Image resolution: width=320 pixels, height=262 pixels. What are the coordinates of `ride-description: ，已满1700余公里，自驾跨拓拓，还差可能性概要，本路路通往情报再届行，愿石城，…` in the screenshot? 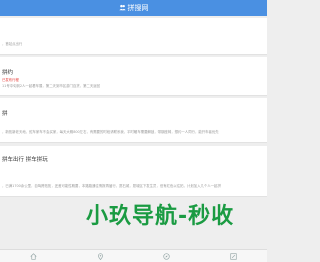 It's located at (111, 186).